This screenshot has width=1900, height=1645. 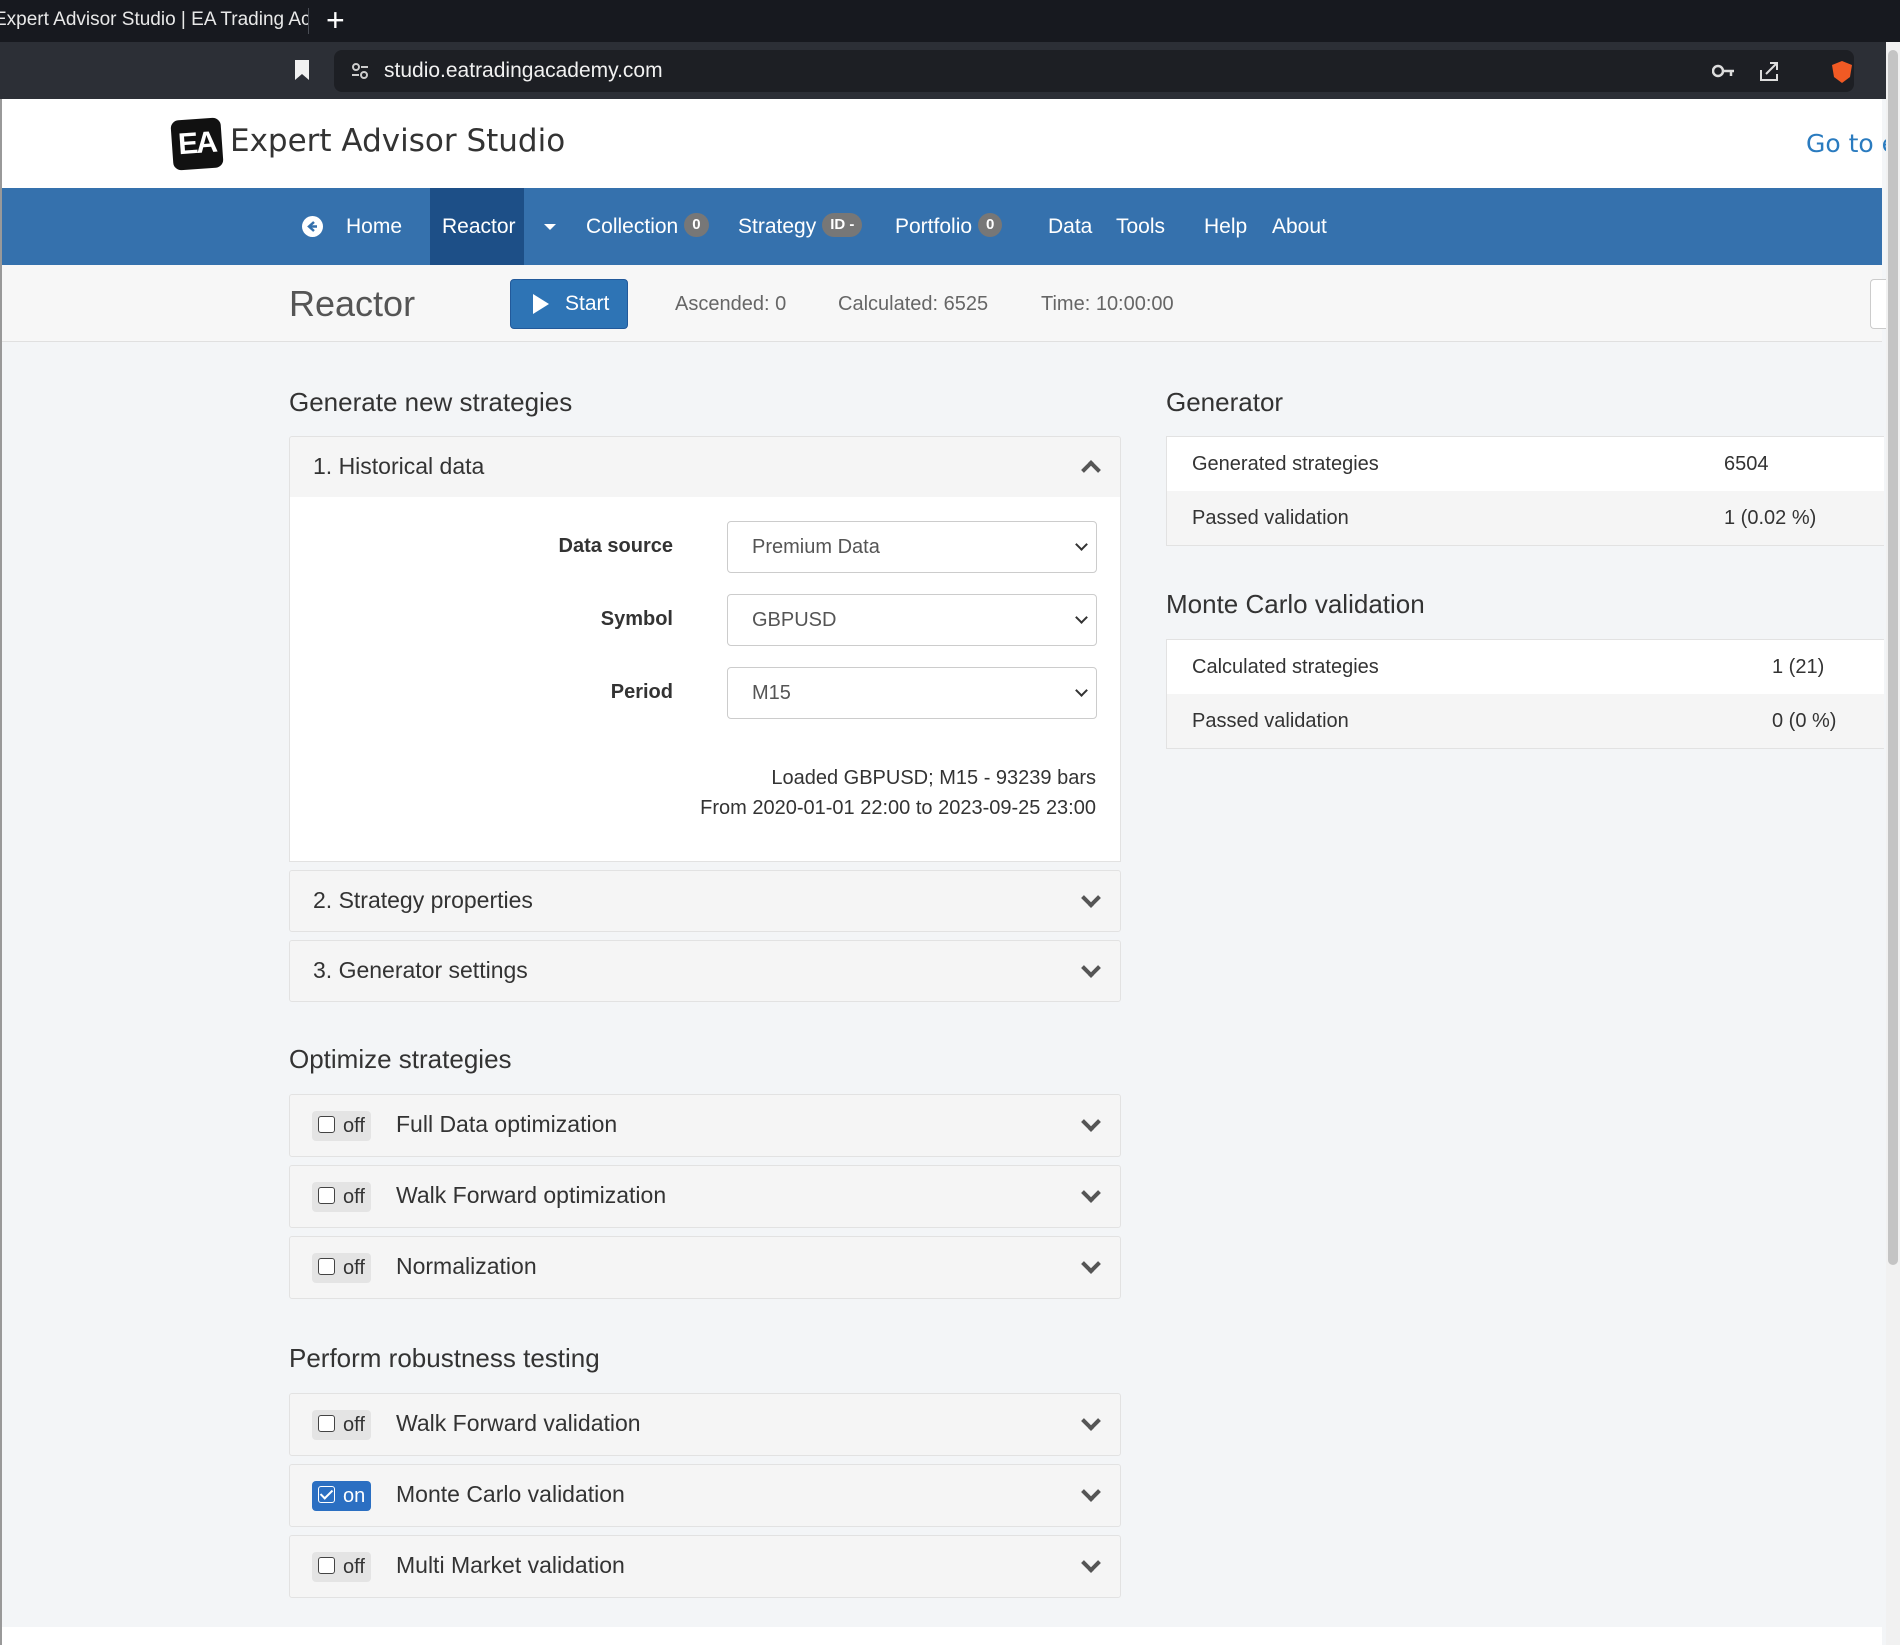 I want to click on period-label: Period, so click(x=641, y=692).